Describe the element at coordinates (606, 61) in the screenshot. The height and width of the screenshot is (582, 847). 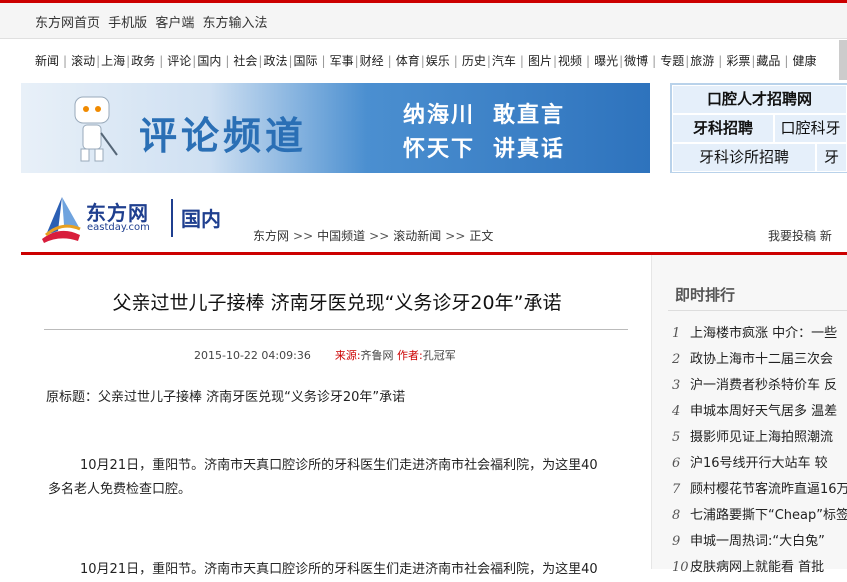
I see `nav-item: 曝光` at that location.